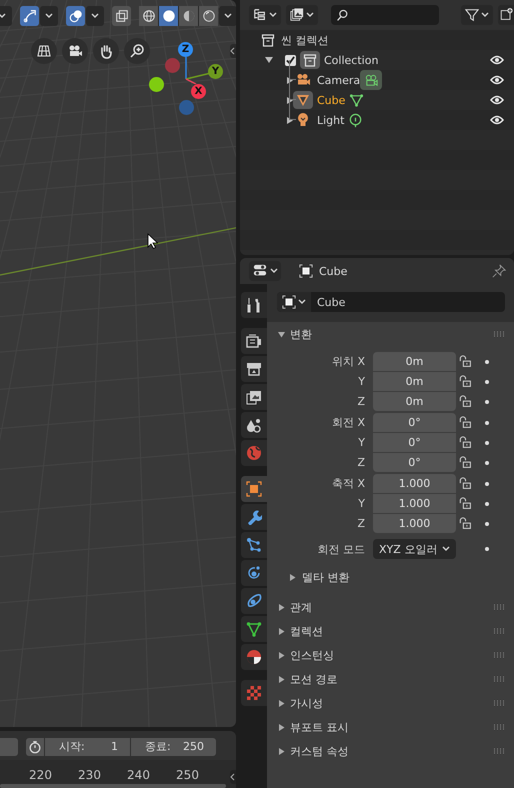  Describe the element at coordinates (121, 16) in the screenshot. I see `xray-toggle` at that location.